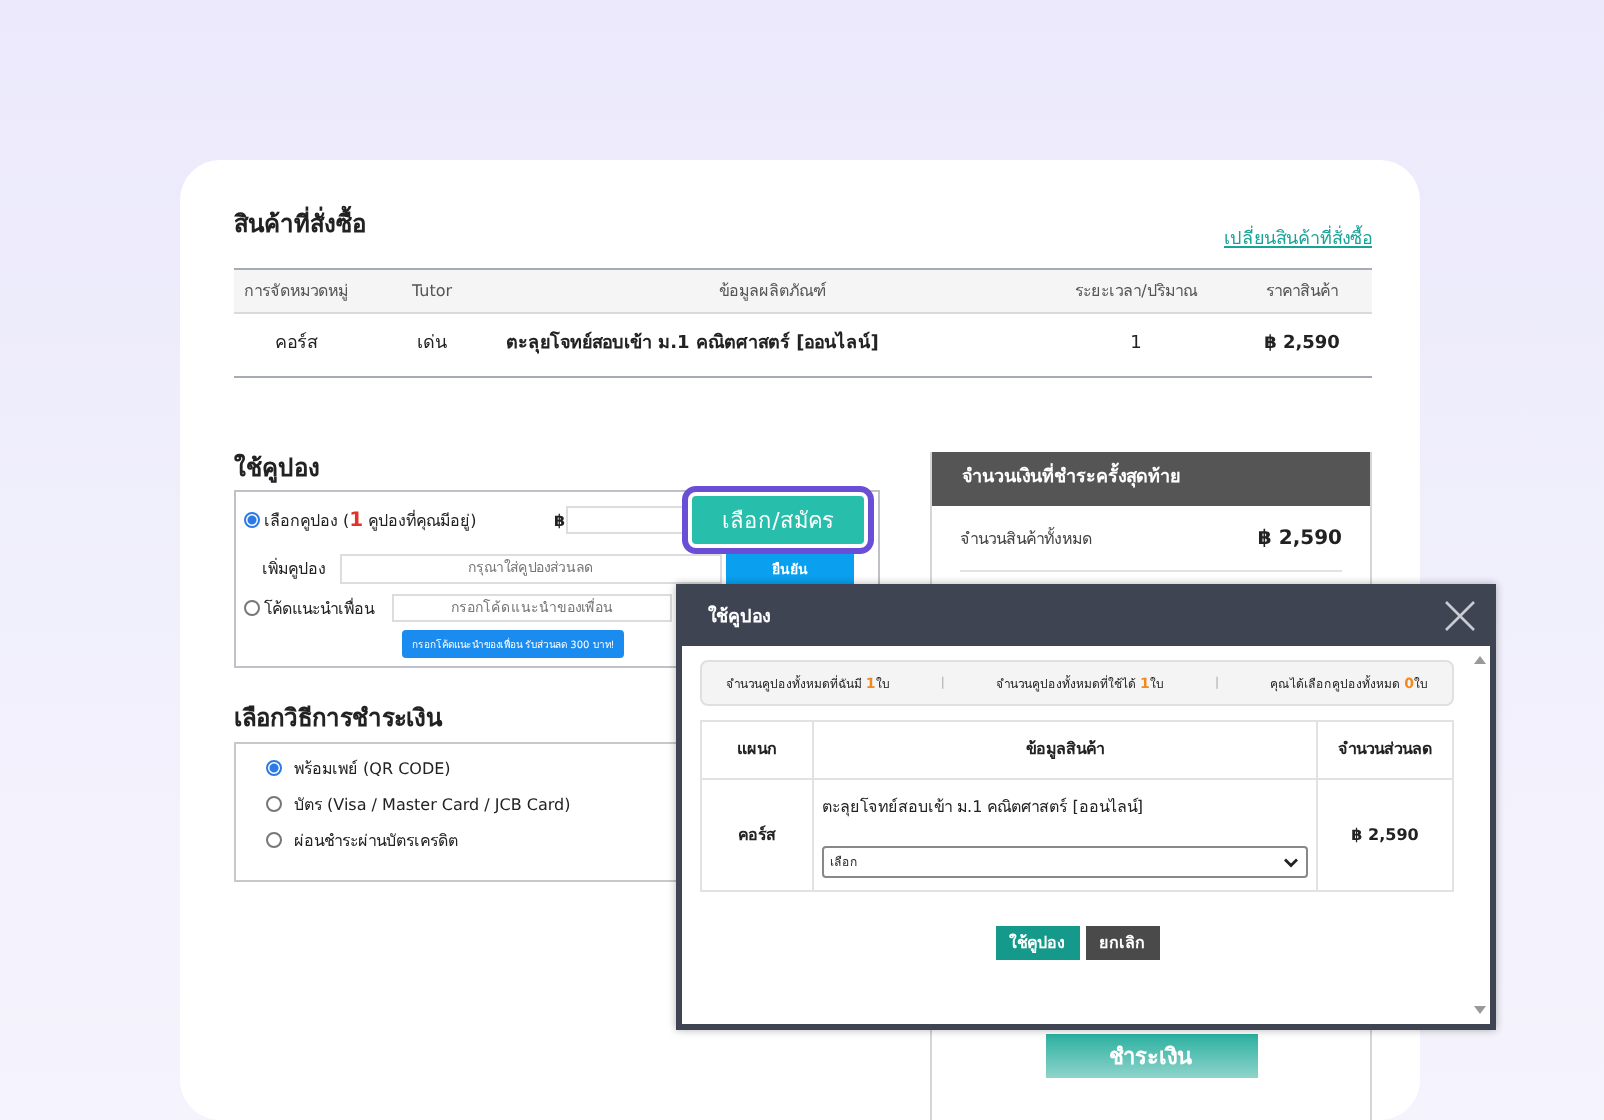 The image size is (1604, 1120). I want to click on column-header: การจัดหมวดหมู่, so click(296, 292).